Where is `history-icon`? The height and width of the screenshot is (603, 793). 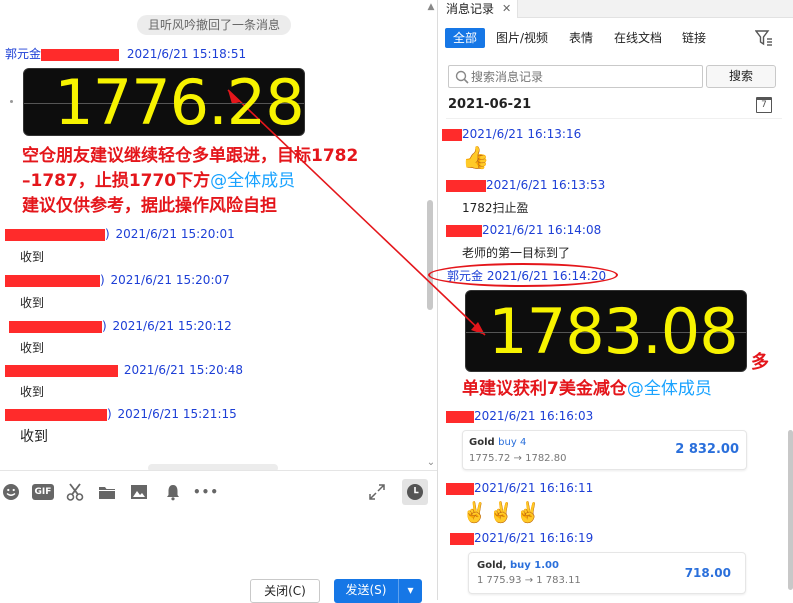 history-icon is located at coordinates (415, 492).